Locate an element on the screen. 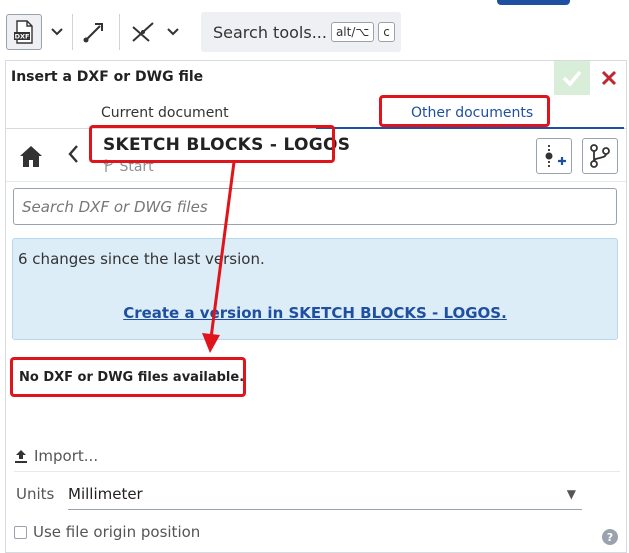  search-dxf-dwg-input is located at coordinates (315, 206).